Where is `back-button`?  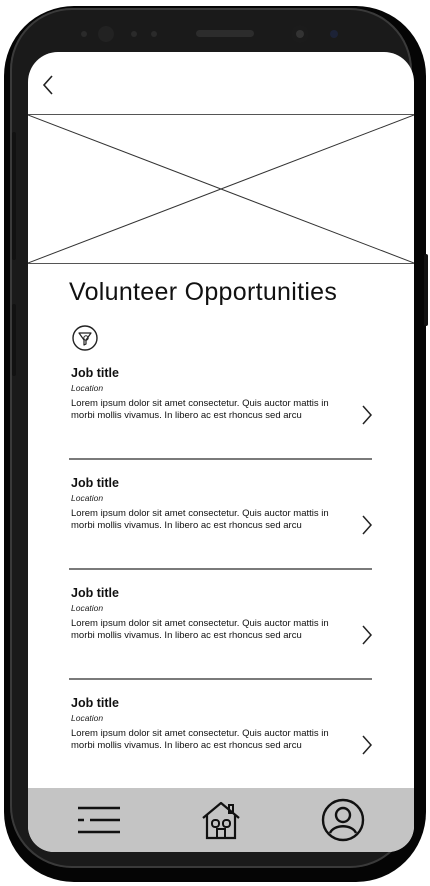 back-button is located at coordinates (48, 85).